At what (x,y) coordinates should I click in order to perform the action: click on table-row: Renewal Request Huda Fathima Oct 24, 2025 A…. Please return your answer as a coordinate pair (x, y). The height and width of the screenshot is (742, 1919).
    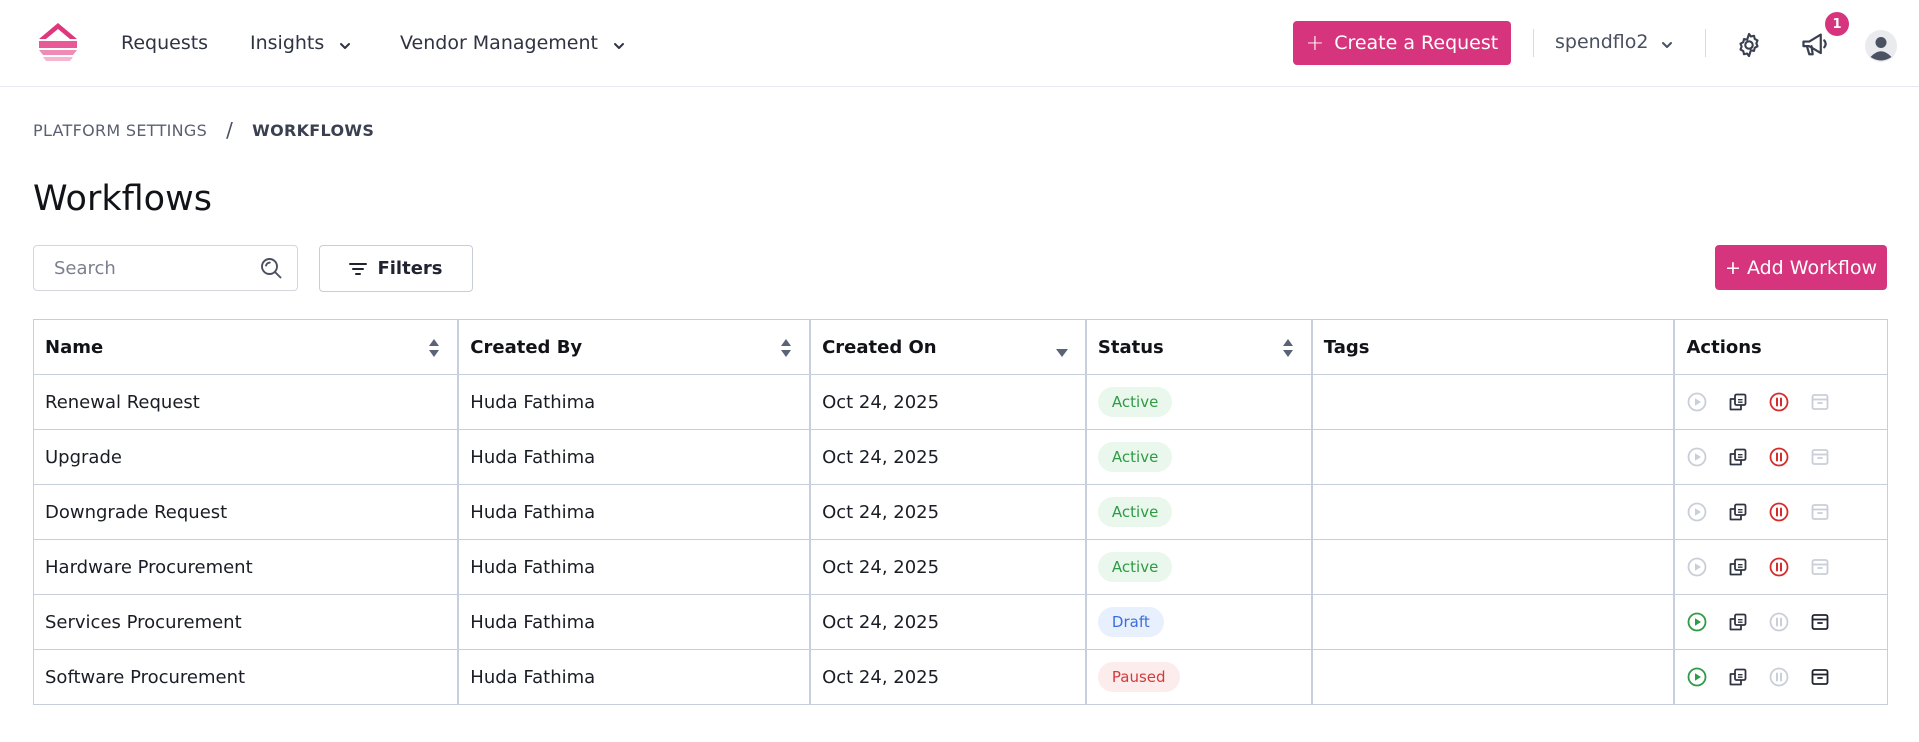
    Looking at the image, I should click on (961, 402).